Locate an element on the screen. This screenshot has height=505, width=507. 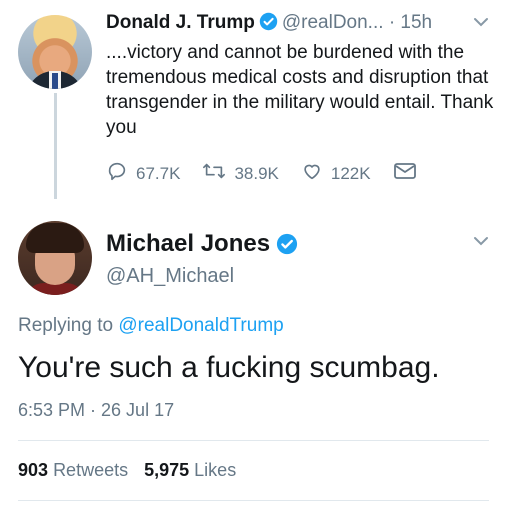
retweets-label: Retweets is located at coordinates (91, 470).